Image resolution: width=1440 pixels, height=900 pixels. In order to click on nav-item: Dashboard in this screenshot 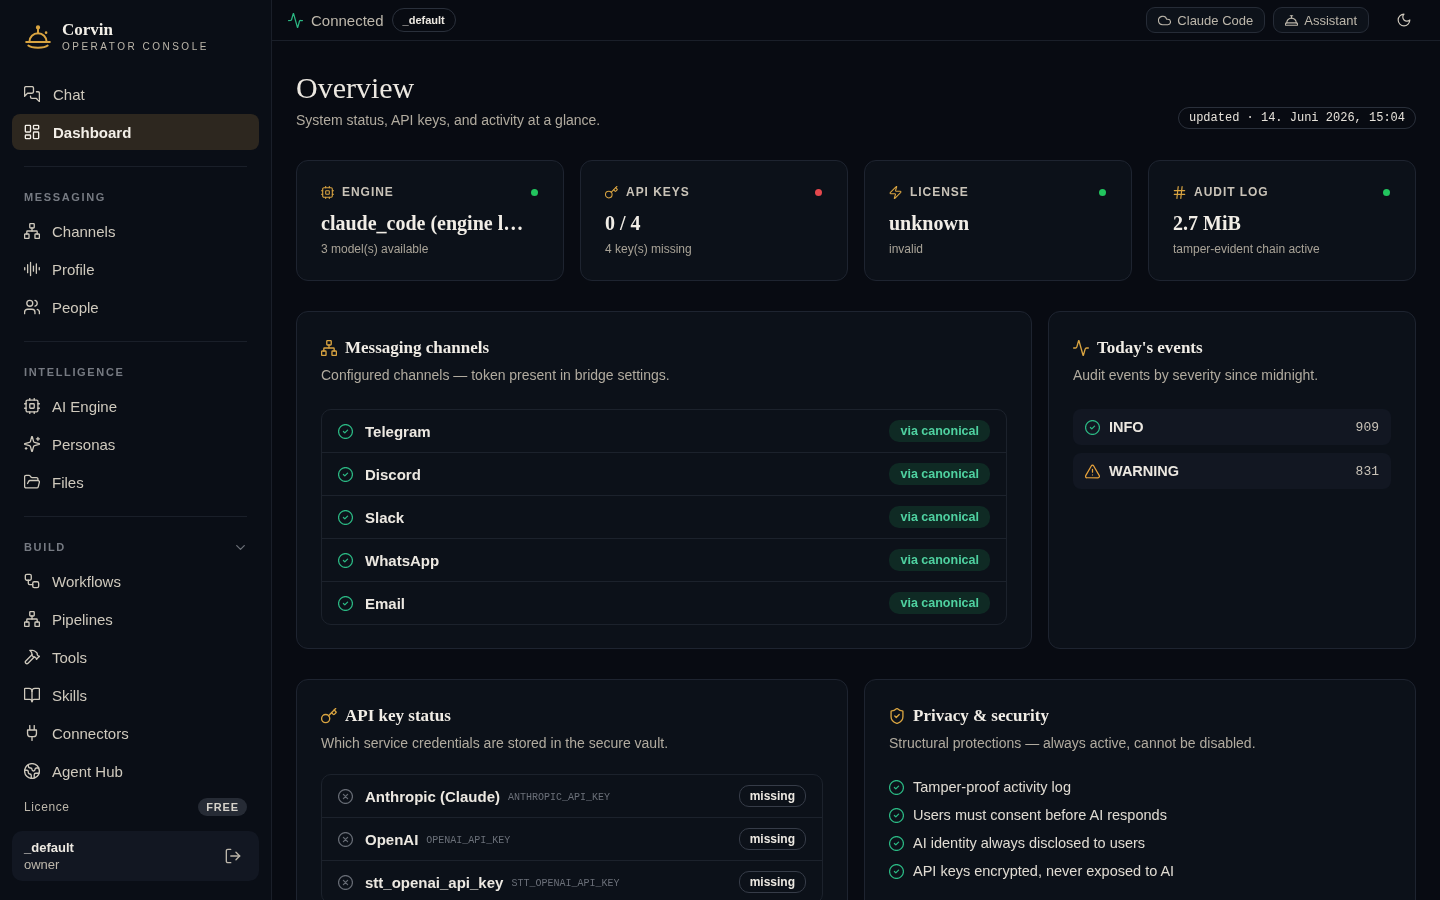, I will do `click(135, 132)`.